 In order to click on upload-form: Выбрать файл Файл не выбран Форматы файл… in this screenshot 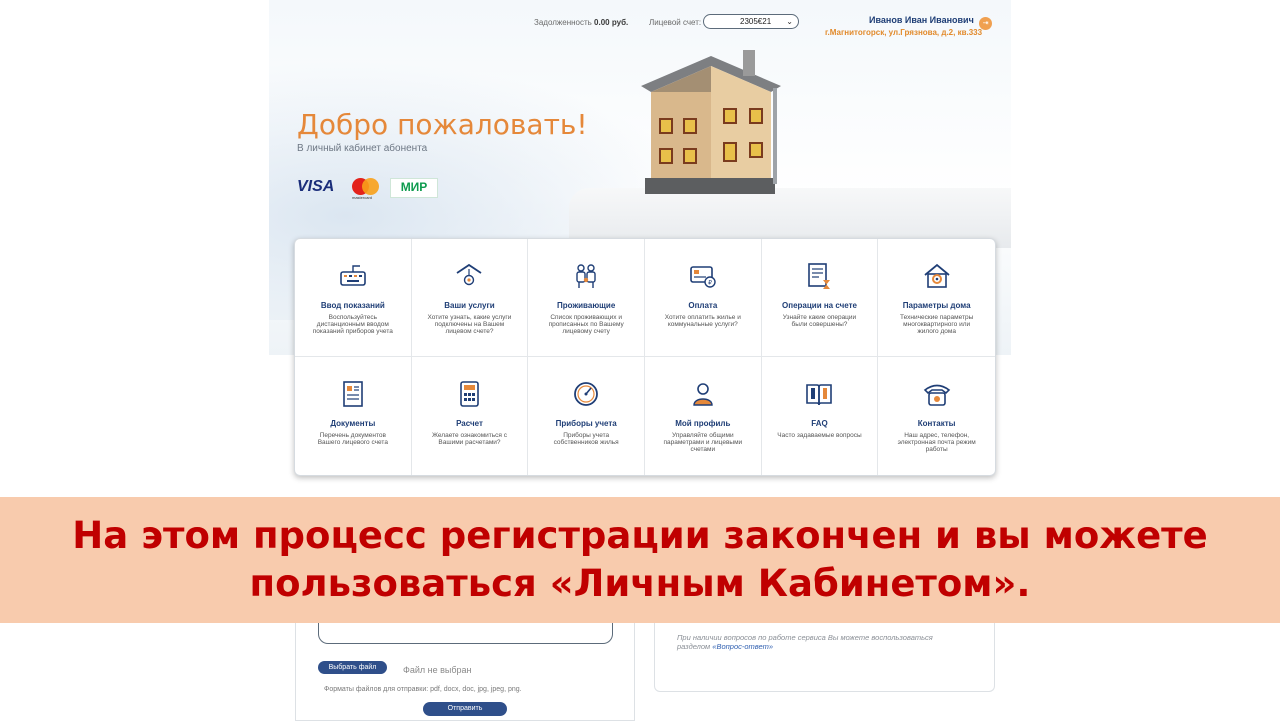, I will do `click(465, 670)`.